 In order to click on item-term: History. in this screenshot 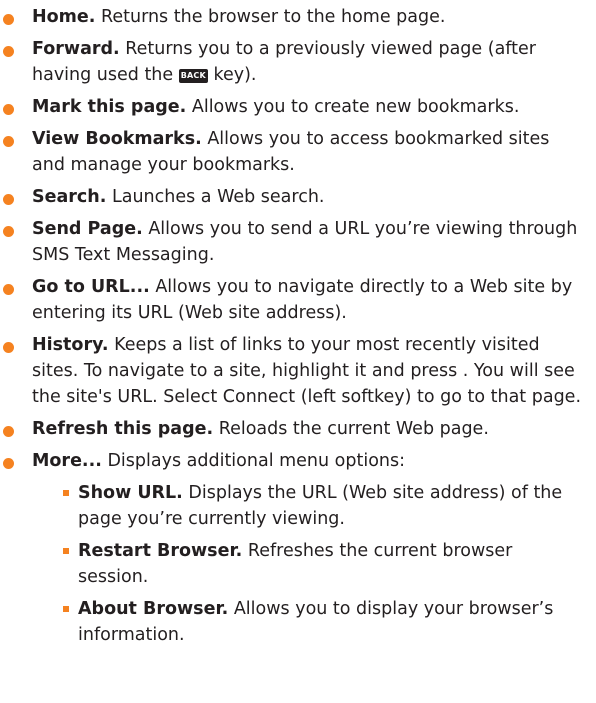, I will do `click(70, 345)`.